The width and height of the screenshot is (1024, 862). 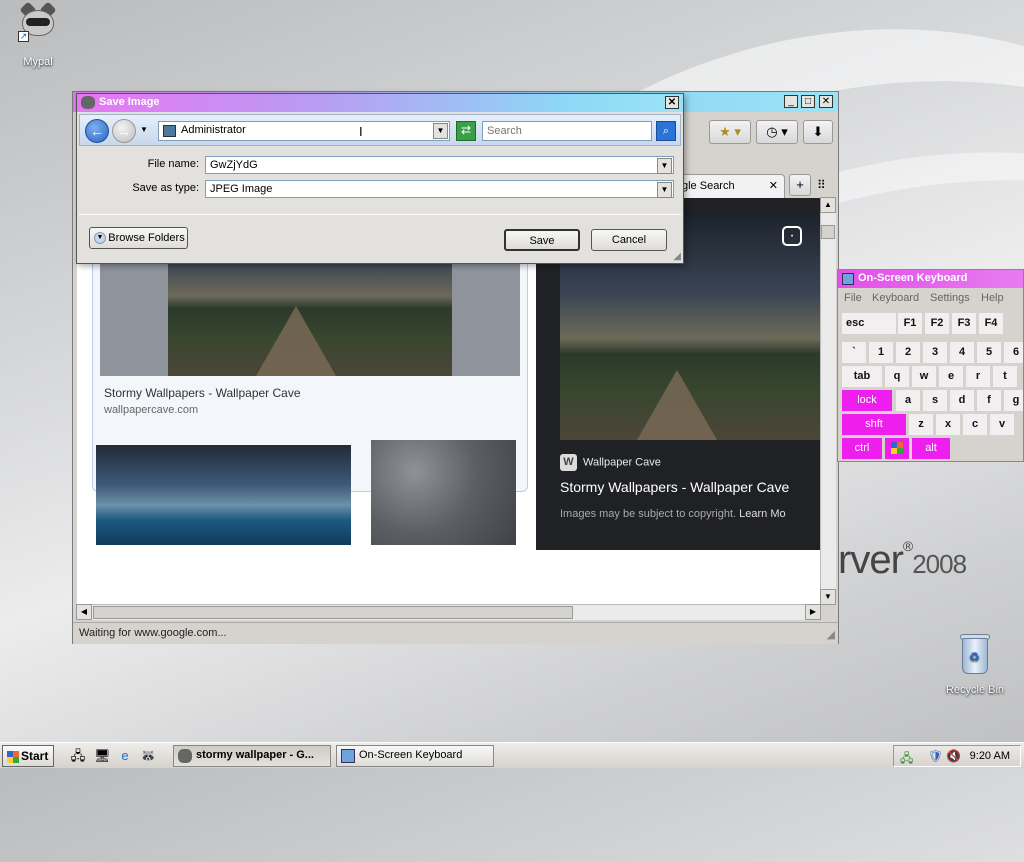 What do you see at coordinates (951, 376) in the screenshot?
I see `key-e: e` at bounding box center [951, 376].